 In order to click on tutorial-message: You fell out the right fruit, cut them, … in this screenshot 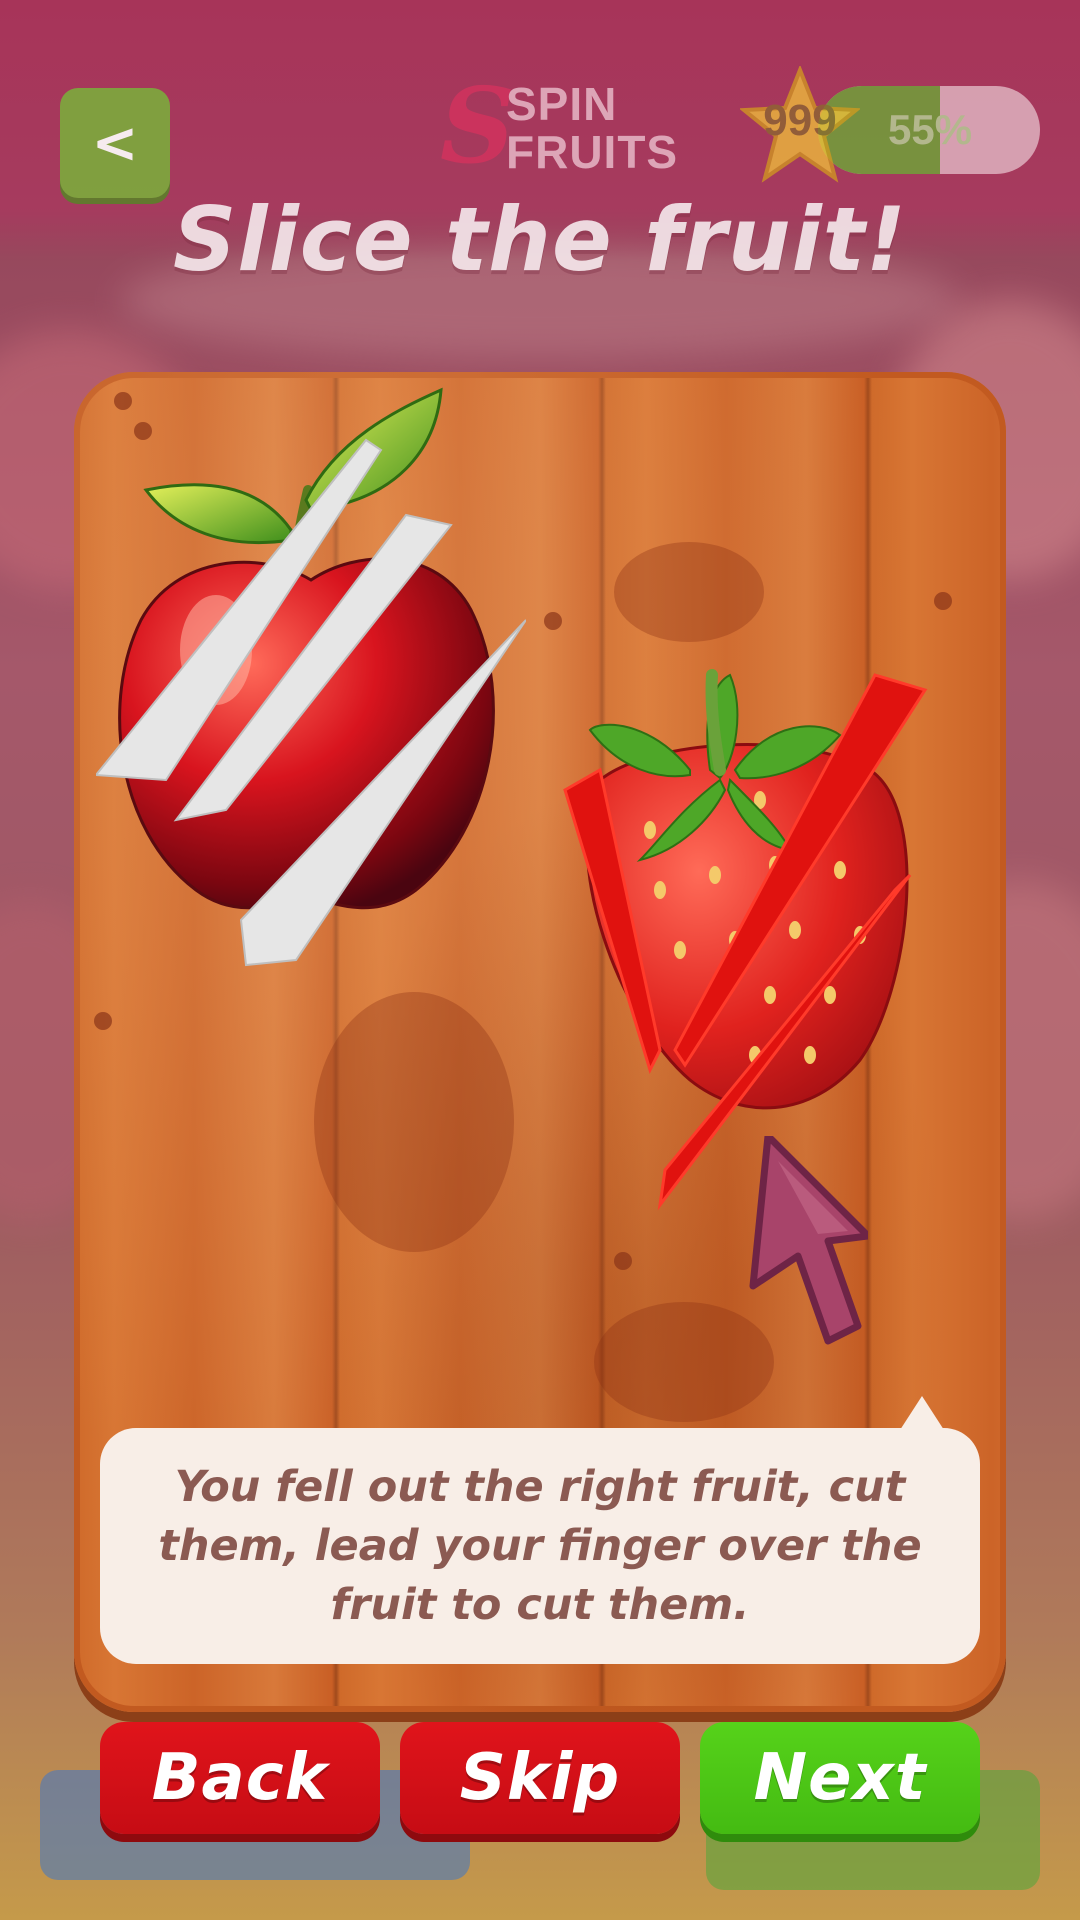, I will do `click(540, 1545)`.